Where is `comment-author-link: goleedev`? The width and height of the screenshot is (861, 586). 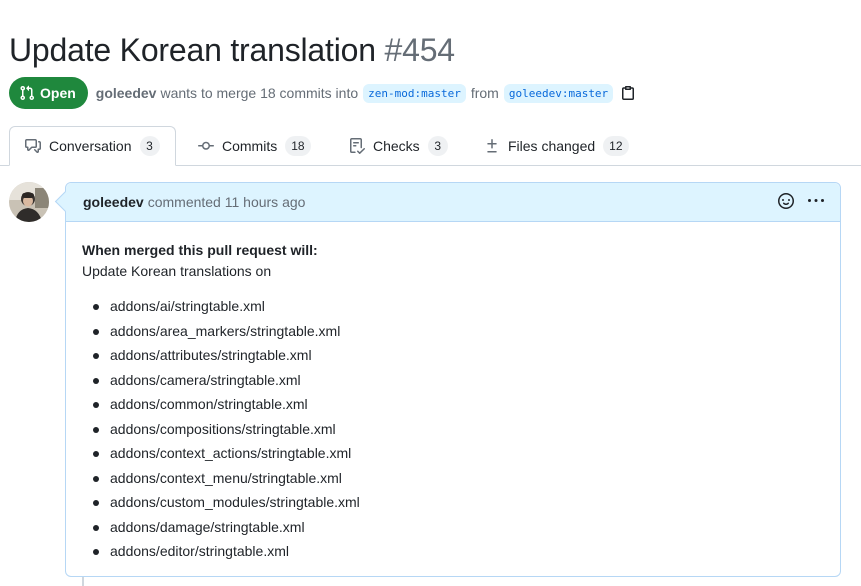 comment-author-link: goleedev is located at coordinates (113, 202).